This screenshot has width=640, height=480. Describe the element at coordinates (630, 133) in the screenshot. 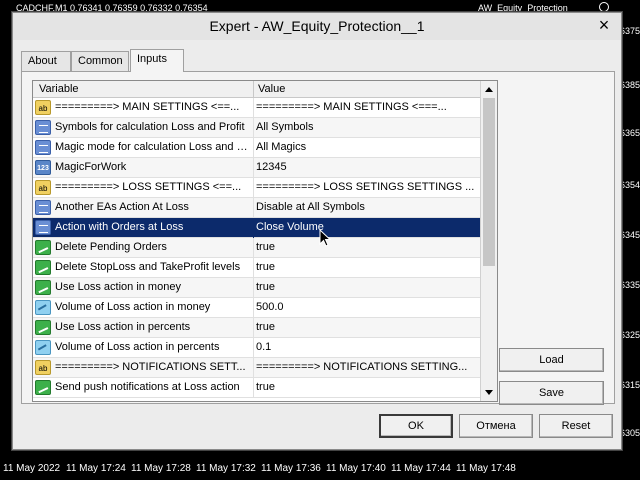

I see `price-label: 6365` at that location.